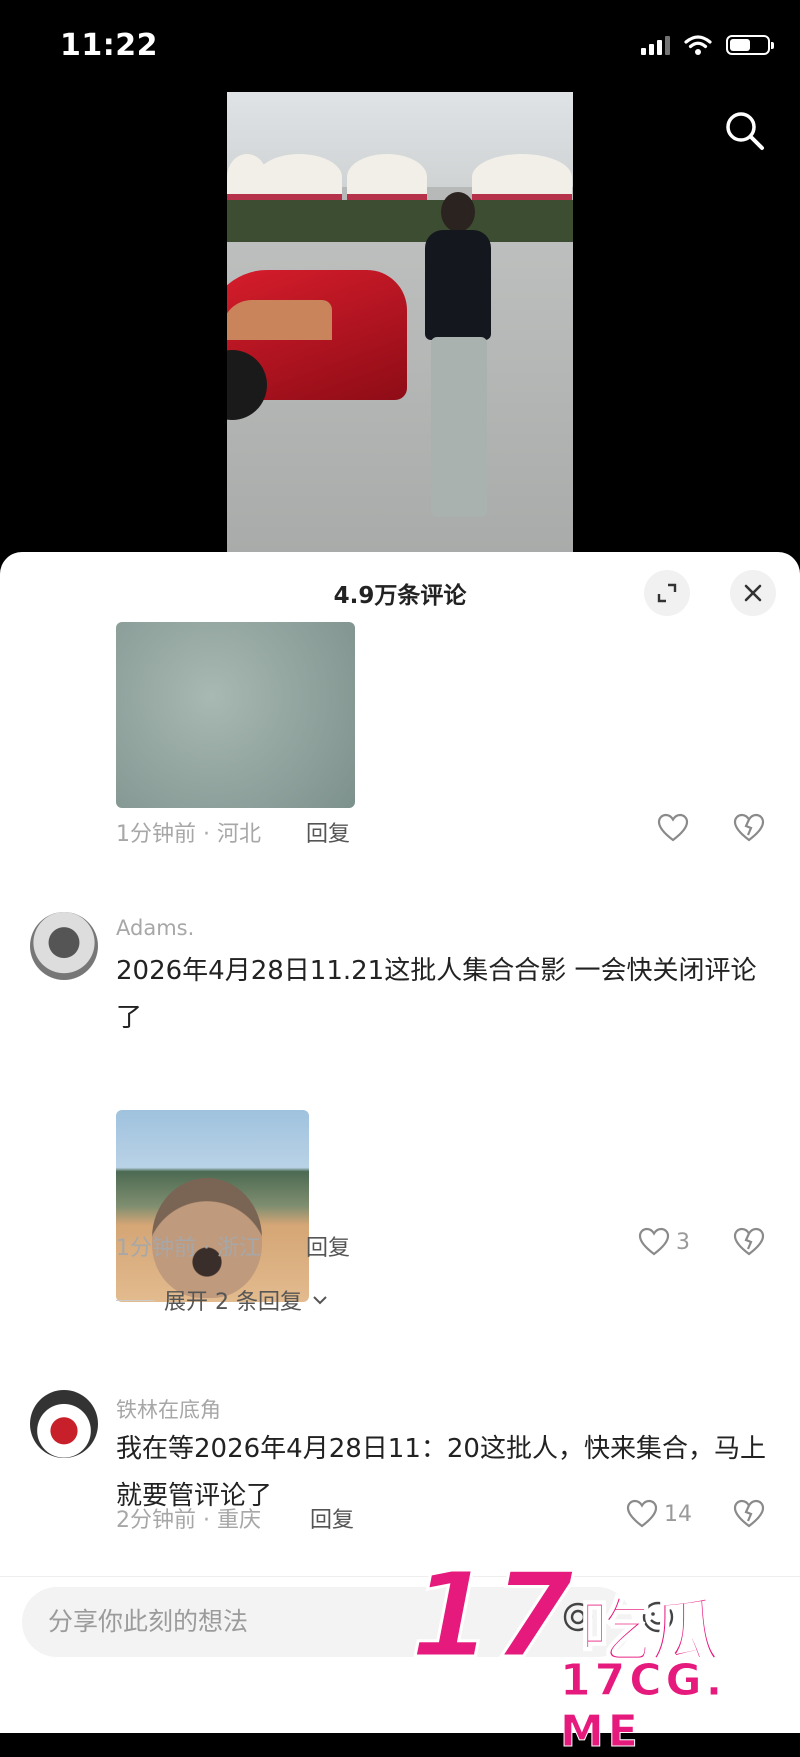  I want to click on watermark-logo: 17 吃瓜 17CG. ME, so click(599, 1651).